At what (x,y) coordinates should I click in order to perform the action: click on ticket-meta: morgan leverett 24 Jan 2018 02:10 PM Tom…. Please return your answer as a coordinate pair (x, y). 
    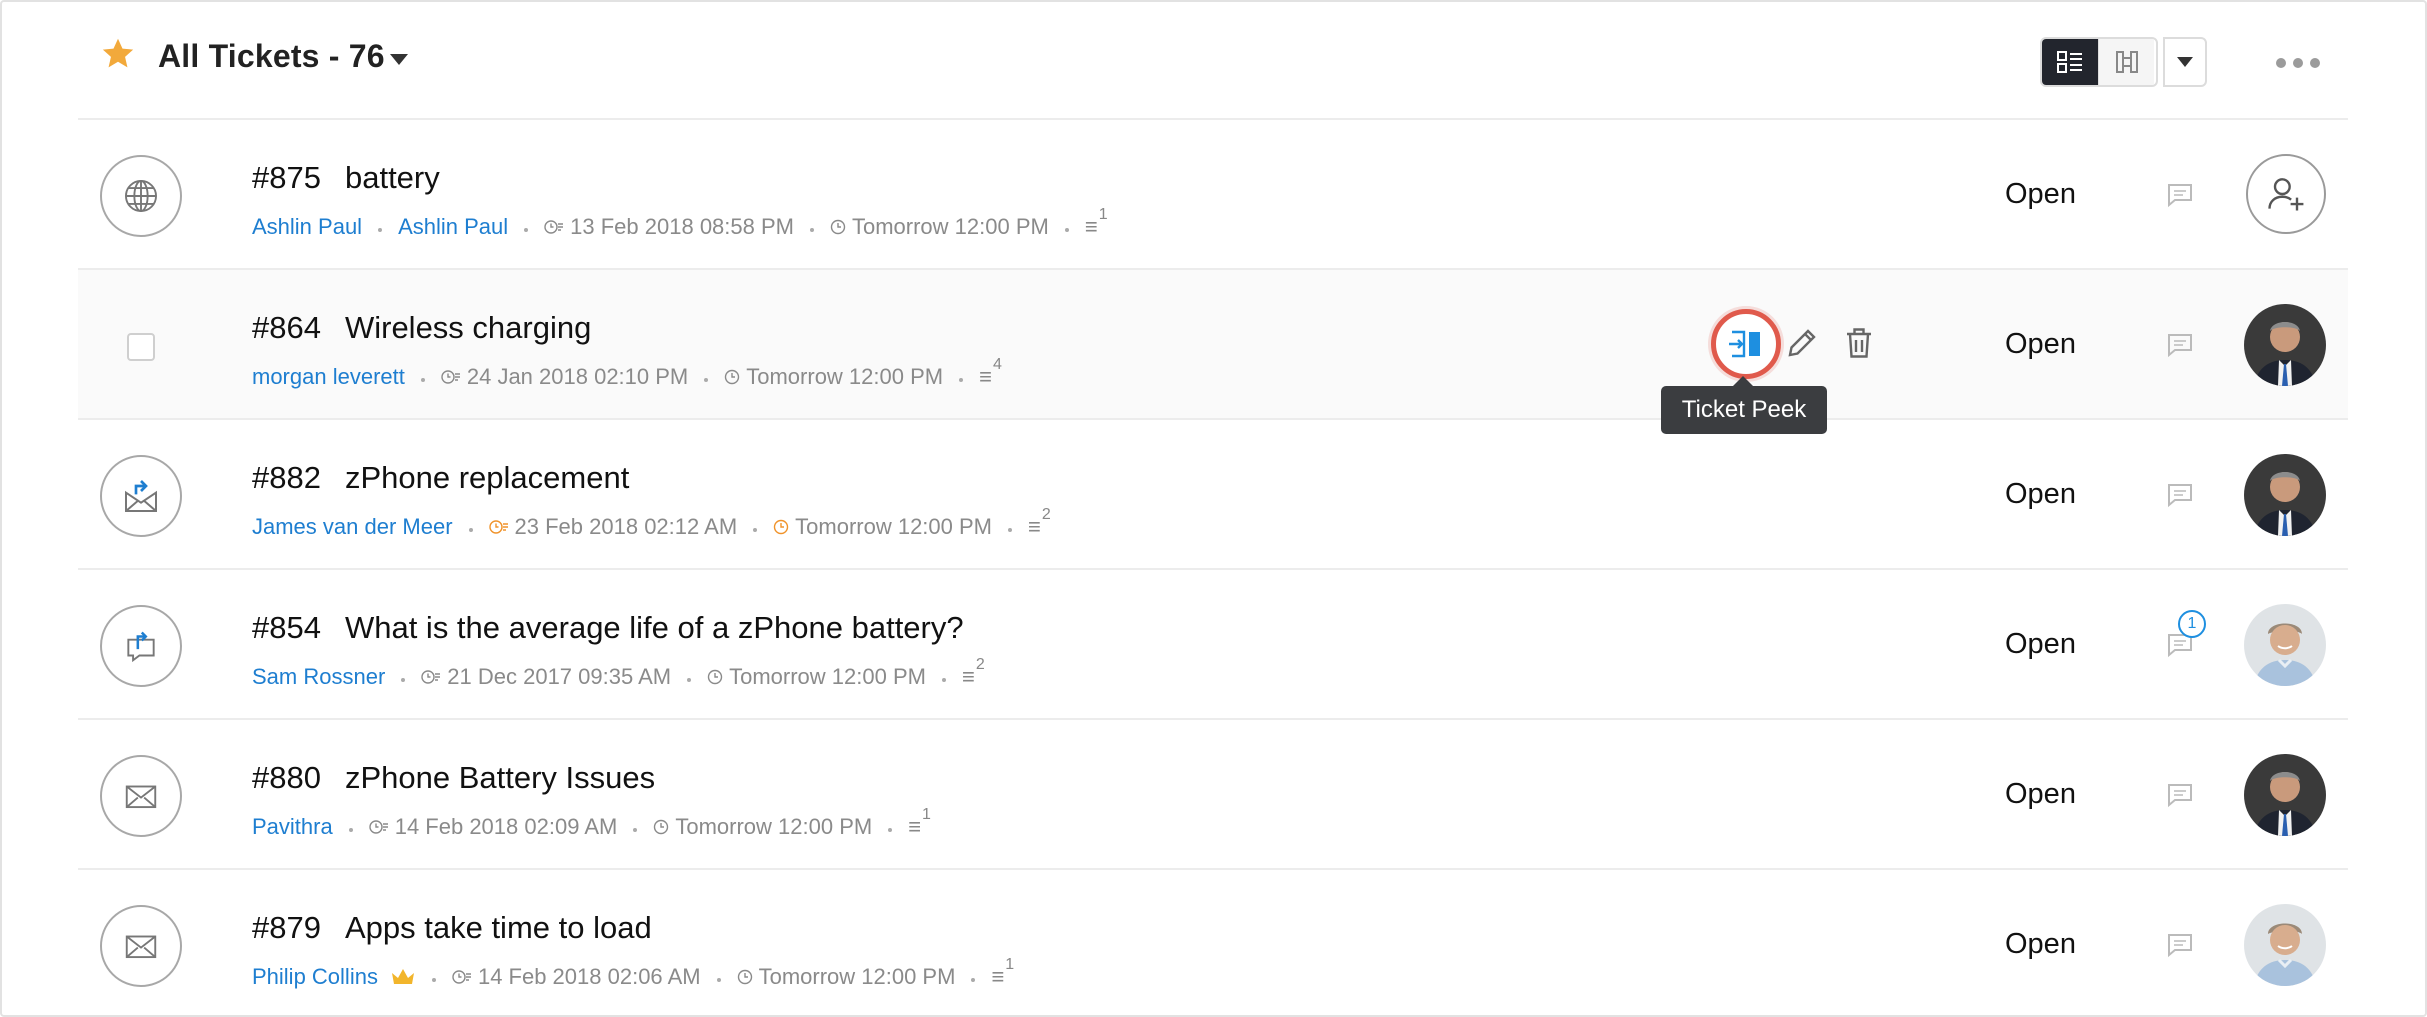
    Looking at the image, I should click on (627, 373).